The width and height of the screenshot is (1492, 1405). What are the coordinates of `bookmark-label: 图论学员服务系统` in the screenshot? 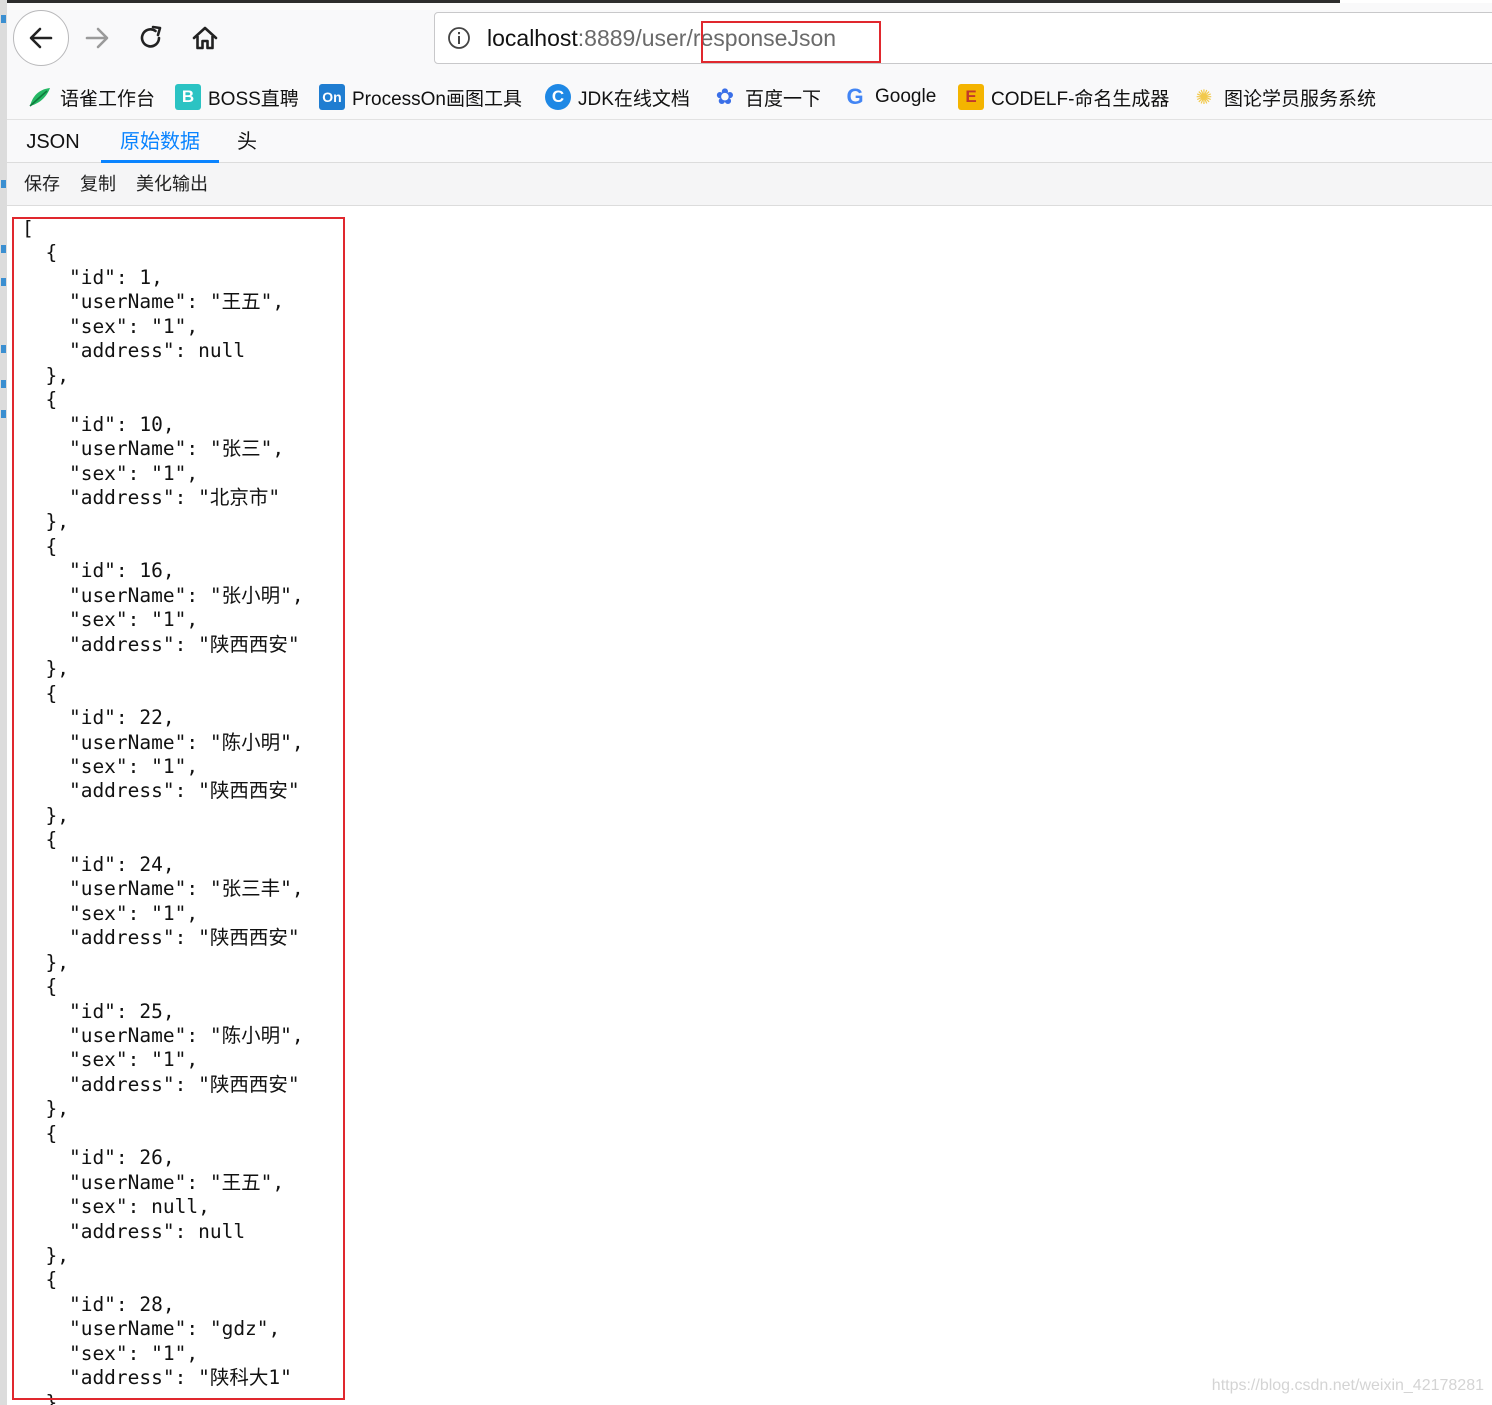 It's located at (1300, 99).